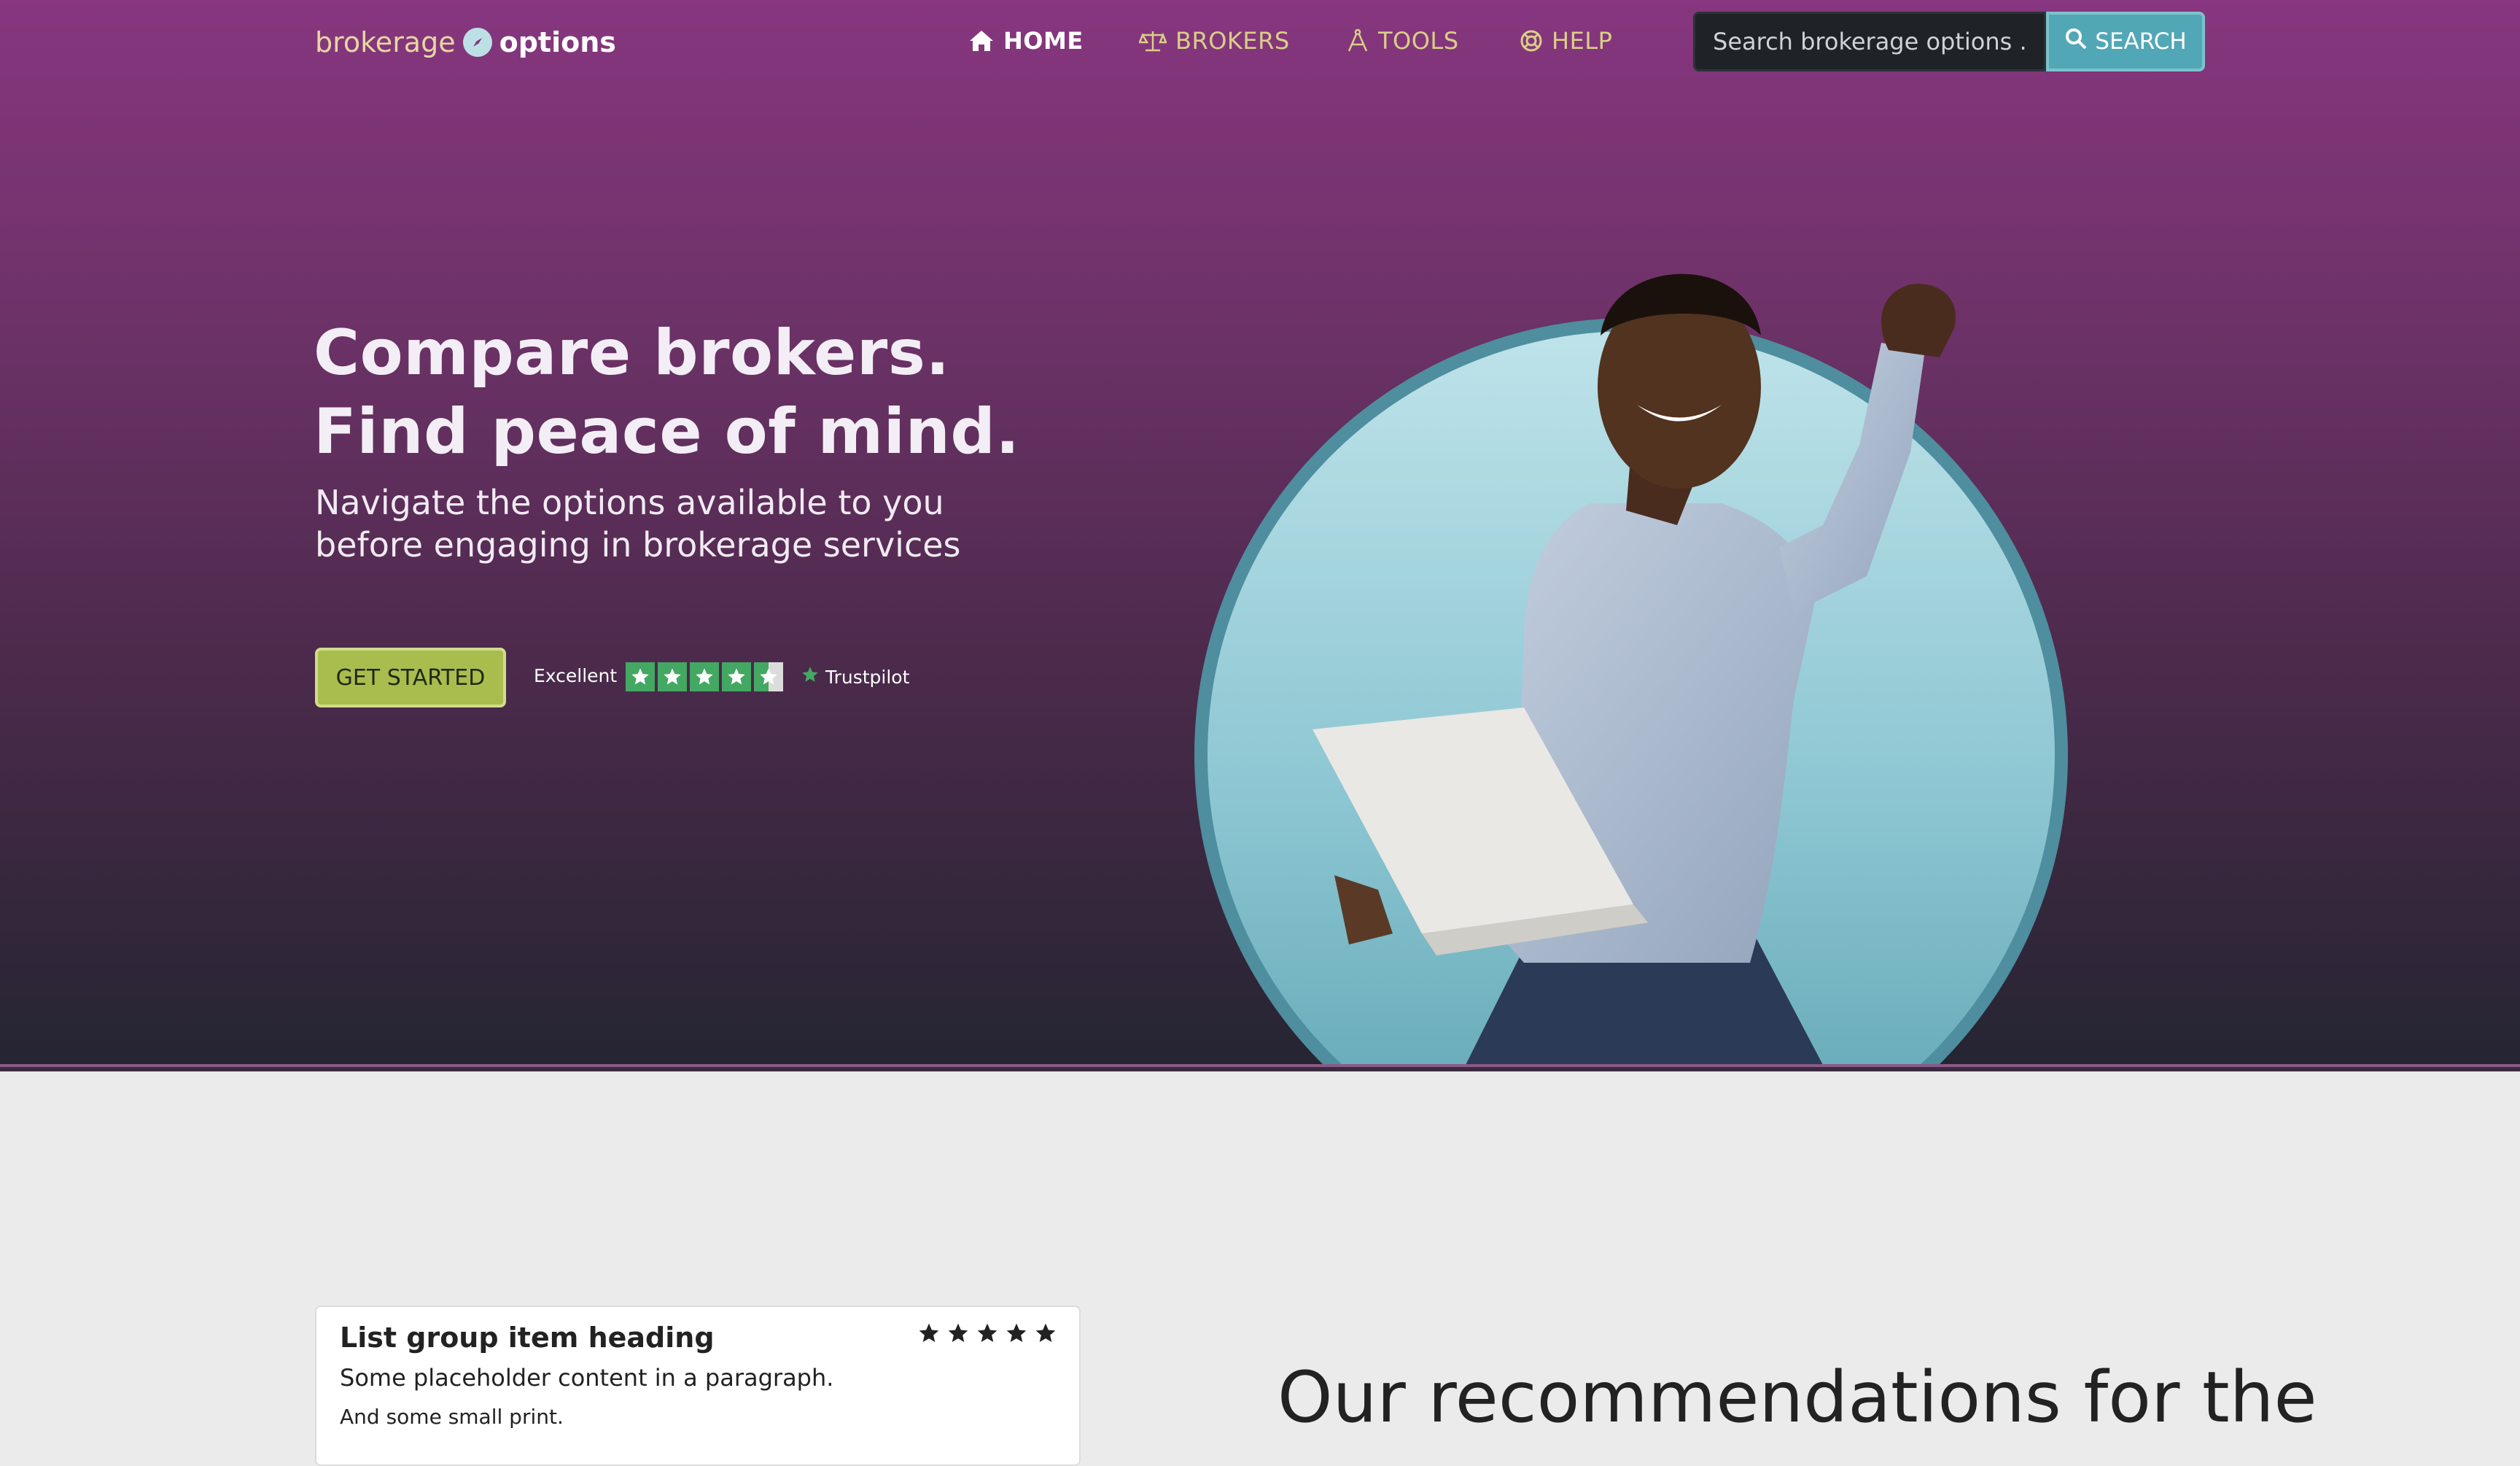 The image size is (2520, 1466). I want to click on trustpilot-stars, so click(704, 677).